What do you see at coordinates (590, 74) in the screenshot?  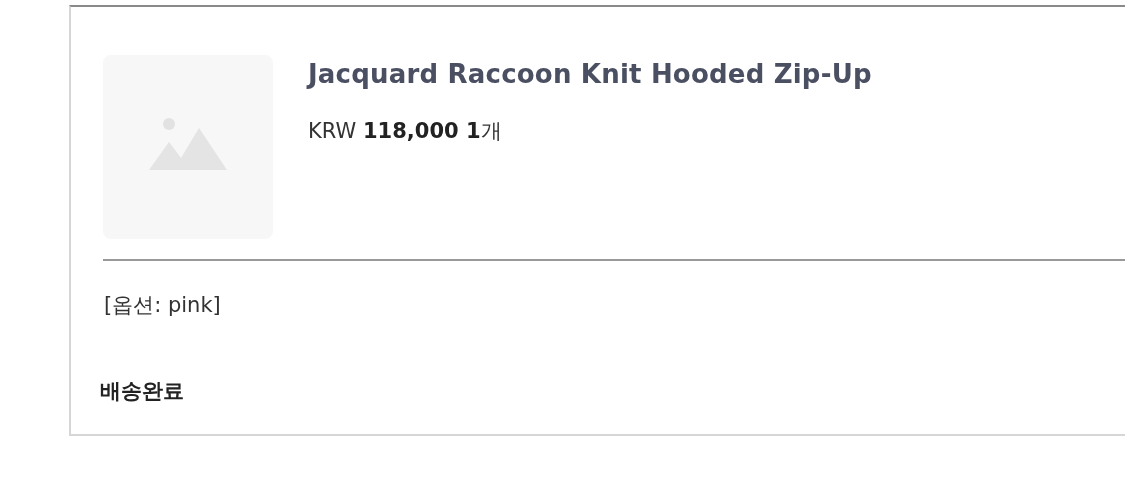 I see `product-name: Jacquard Raccoon Knit Hooded Zip-Up` at bounding box center [590, 74].